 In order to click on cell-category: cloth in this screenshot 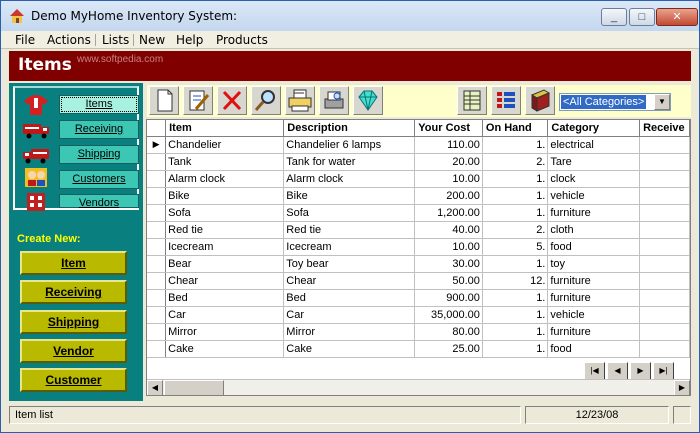, I will do `click(594, 230)`.